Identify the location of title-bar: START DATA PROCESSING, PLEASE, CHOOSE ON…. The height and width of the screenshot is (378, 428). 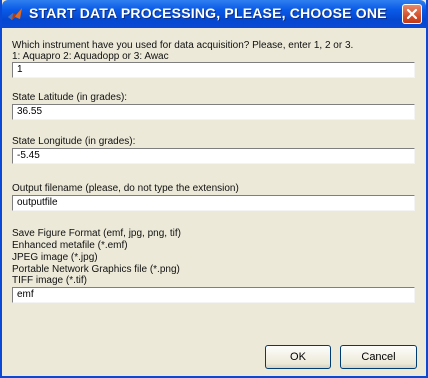
(214, 14).